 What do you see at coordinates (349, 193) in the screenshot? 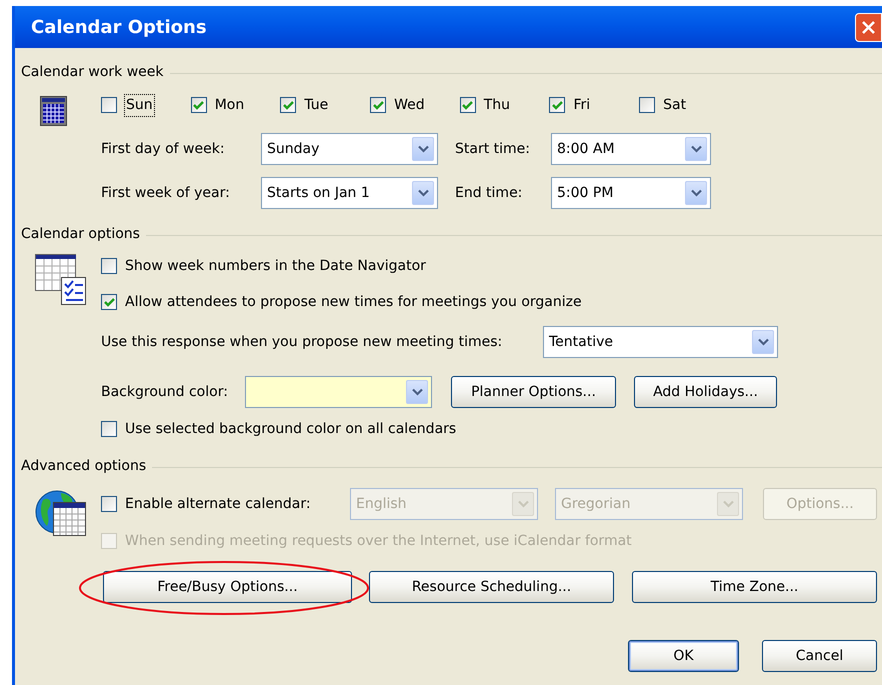
I see `dropdown: Starts on Jan 1` at bounding box center [349, 193].